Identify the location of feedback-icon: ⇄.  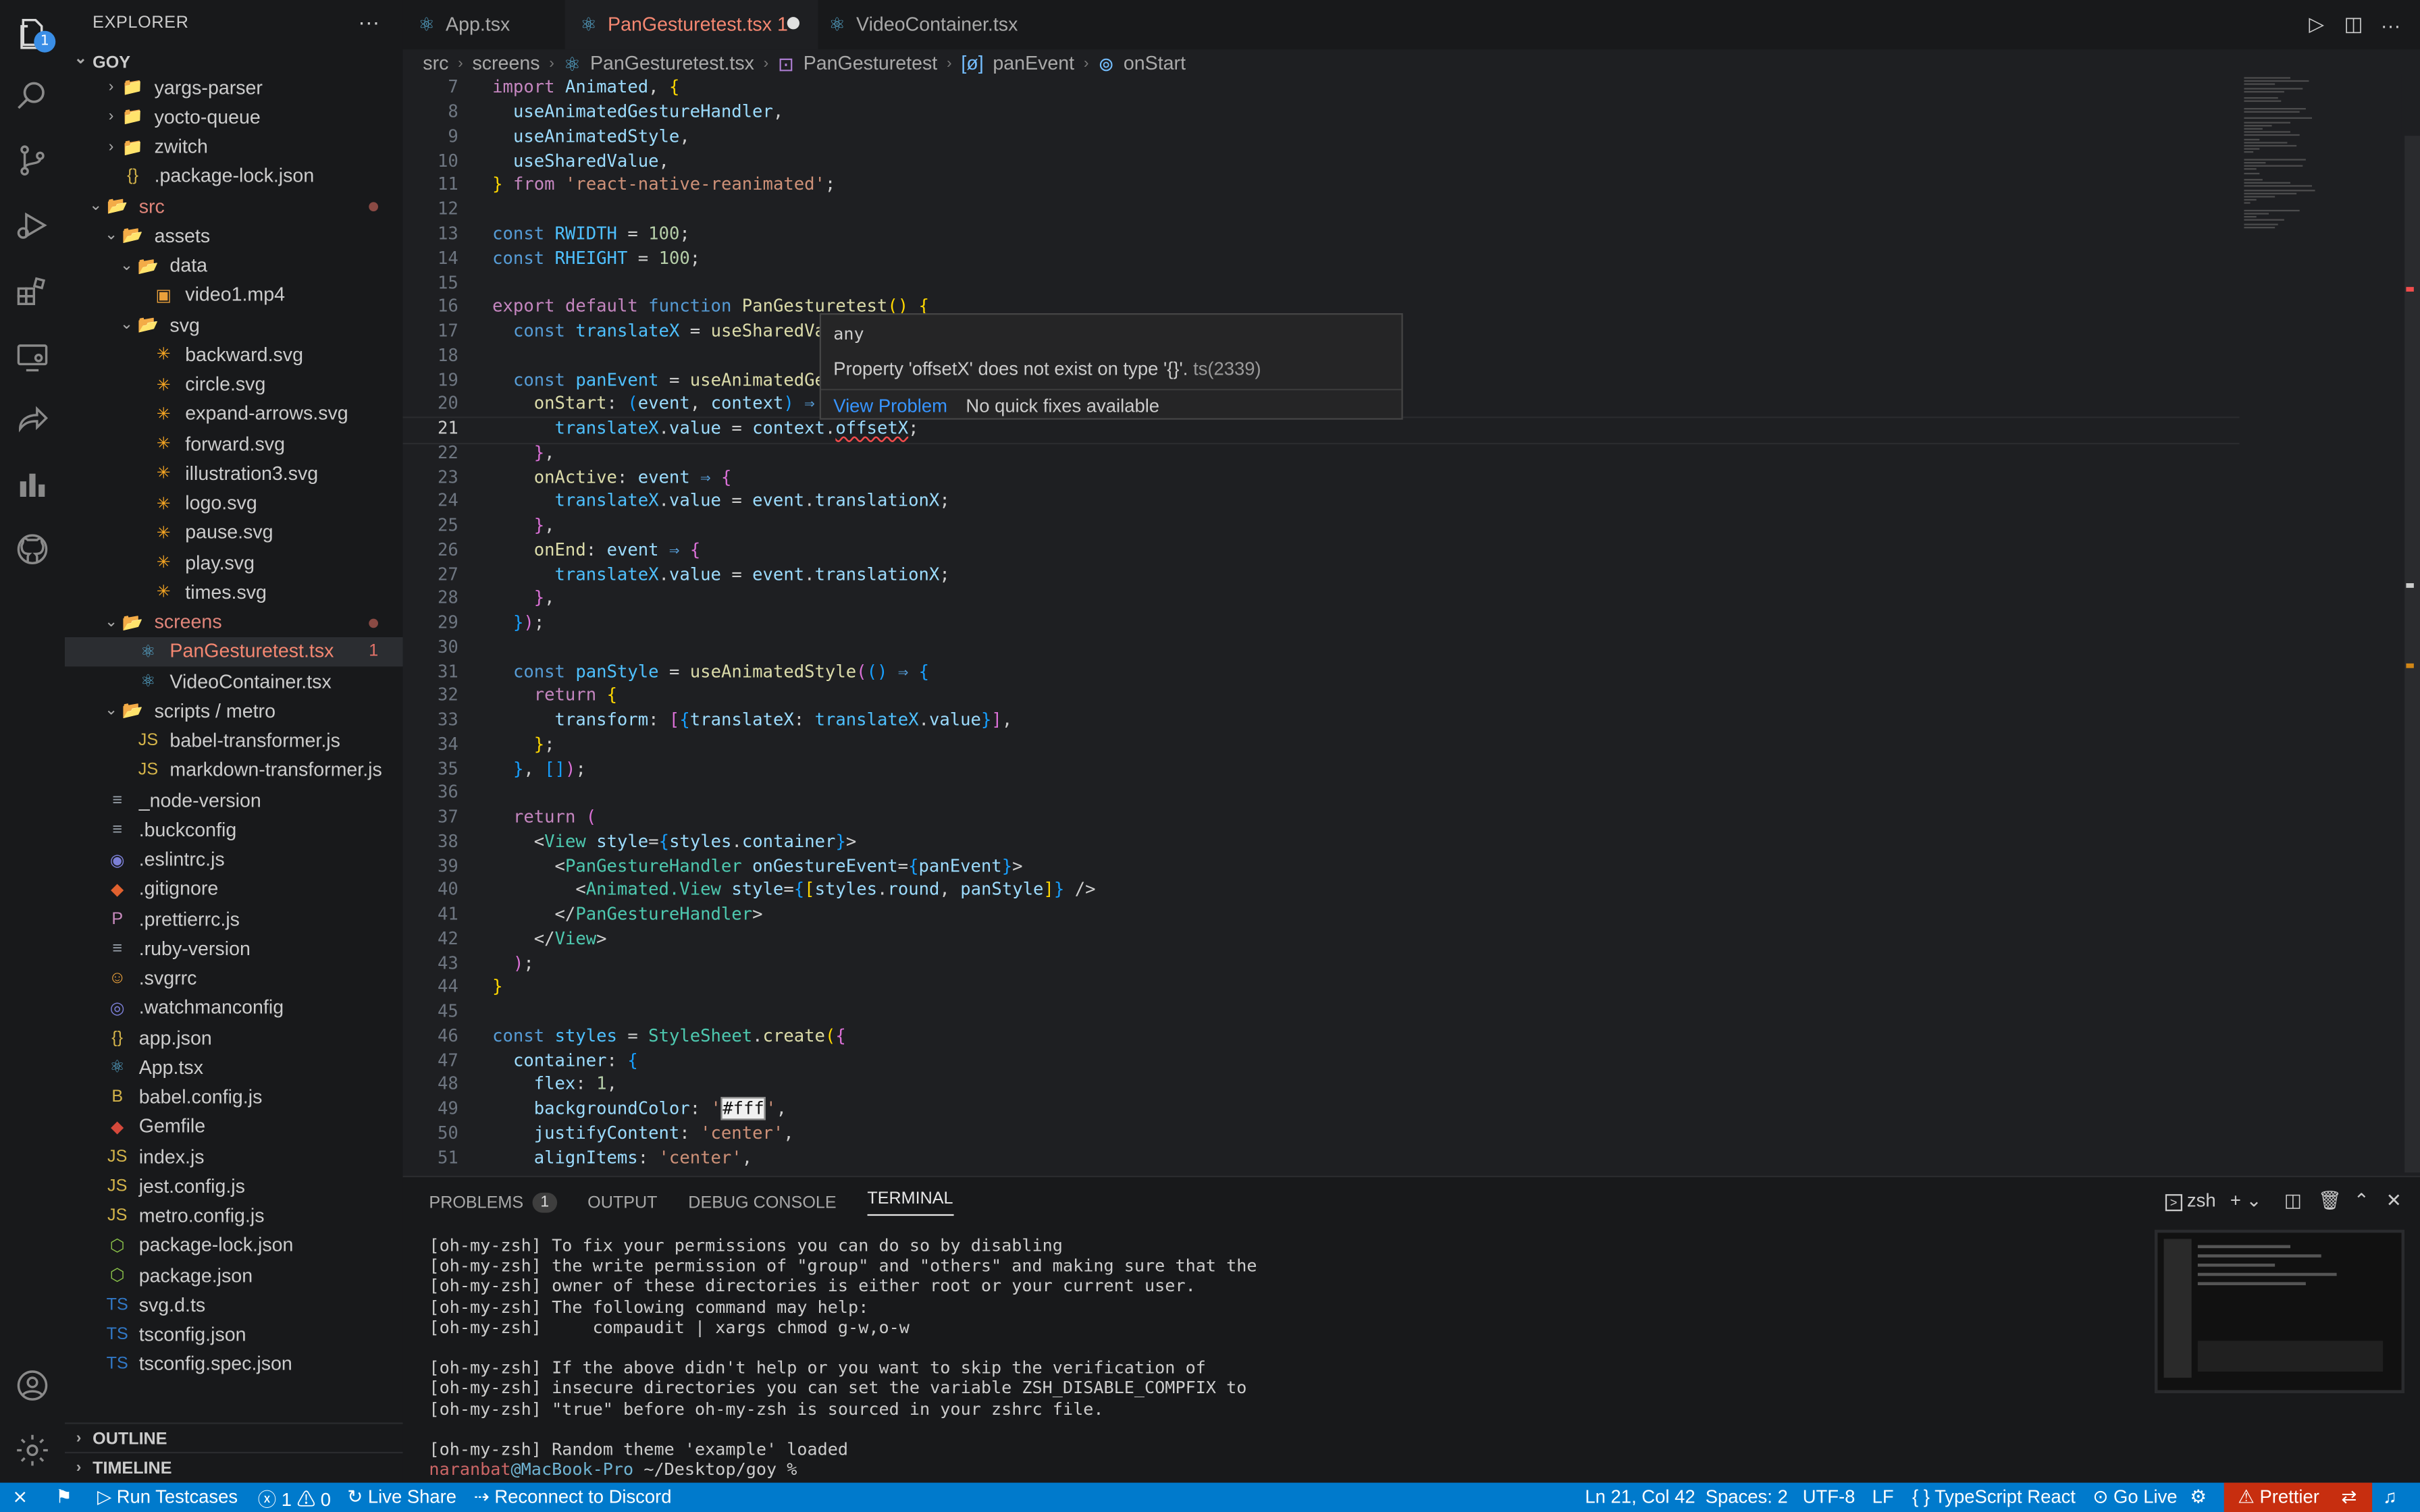
(2349, 1496).